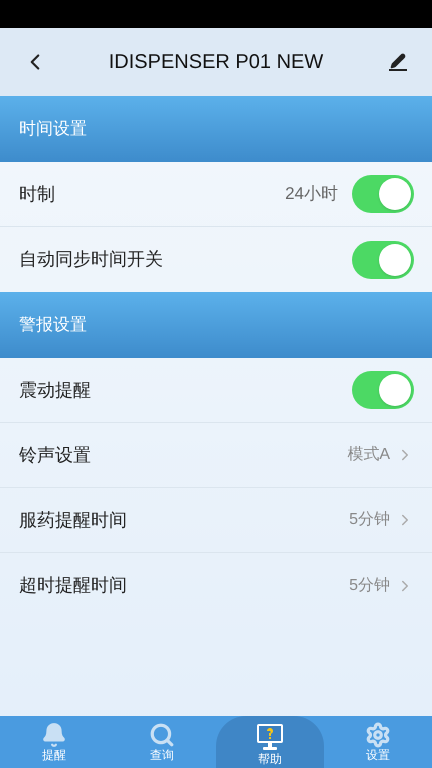 This screenshot has height=768, width=432. I want to click on setting-label: 震动提醒, so click(55, 390).